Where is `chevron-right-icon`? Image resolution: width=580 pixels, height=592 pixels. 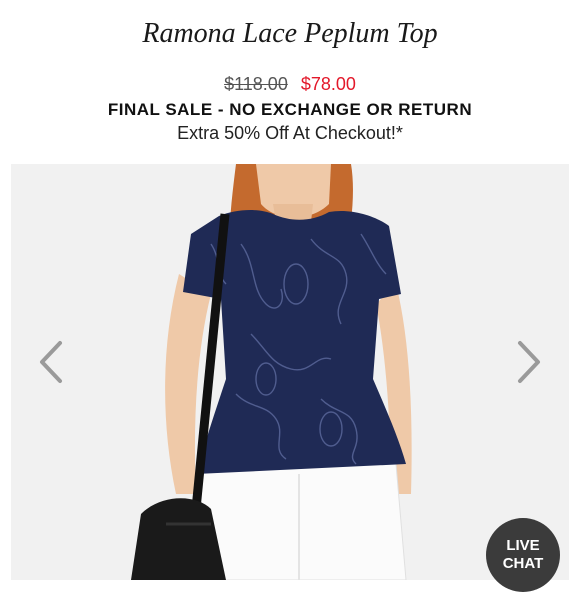
chevron-right-icon is located at coordinates (528, 362).